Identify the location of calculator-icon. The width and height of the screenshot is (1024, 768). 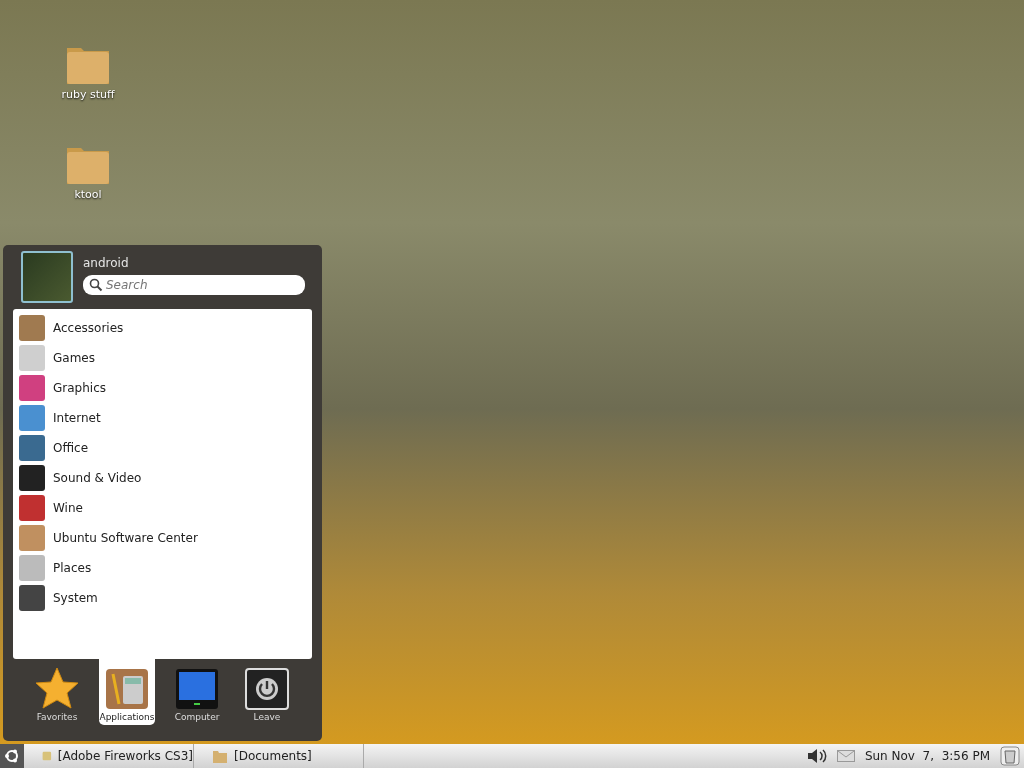
(127, 689).